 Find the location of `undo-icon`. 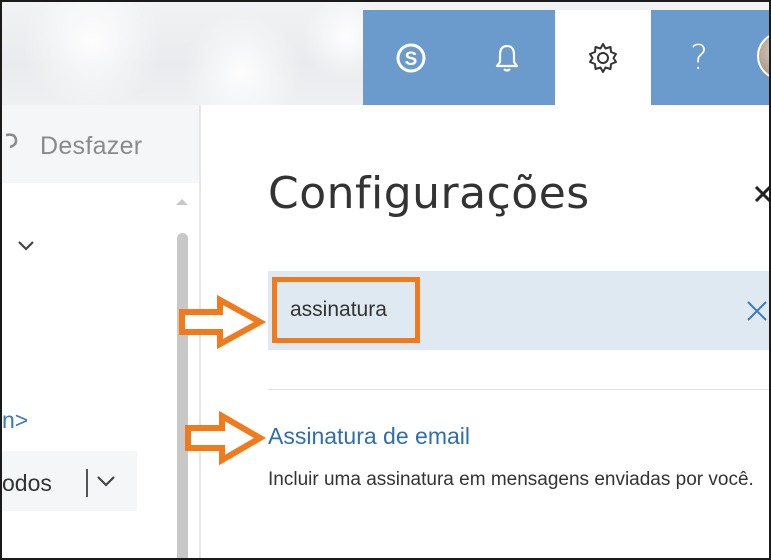

undo-icon is located at coordinates (11, 141).